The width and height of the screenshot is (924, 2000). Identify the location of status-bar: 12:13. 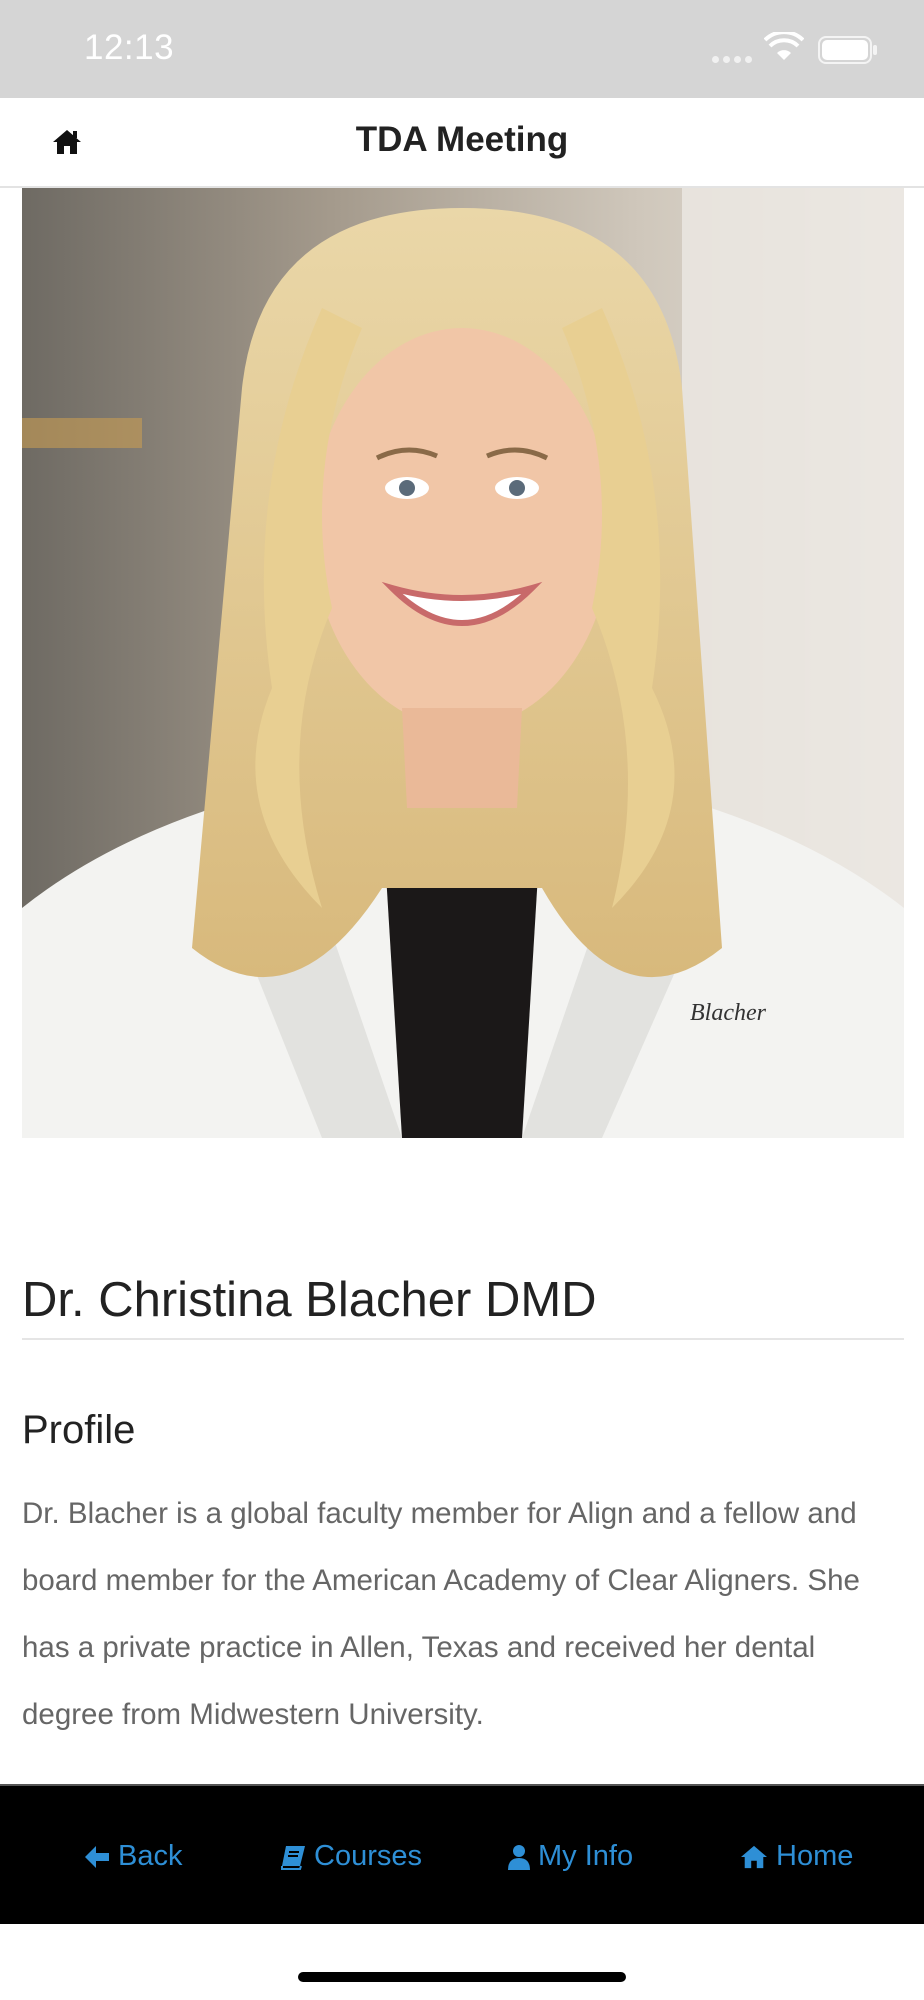
(462, 49).